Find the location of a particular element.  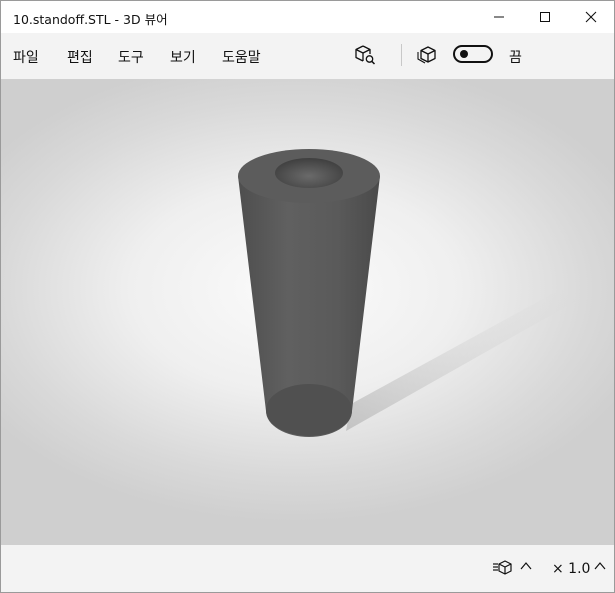

zoom-chevron-up-icon is located at coordinates (600, 566).